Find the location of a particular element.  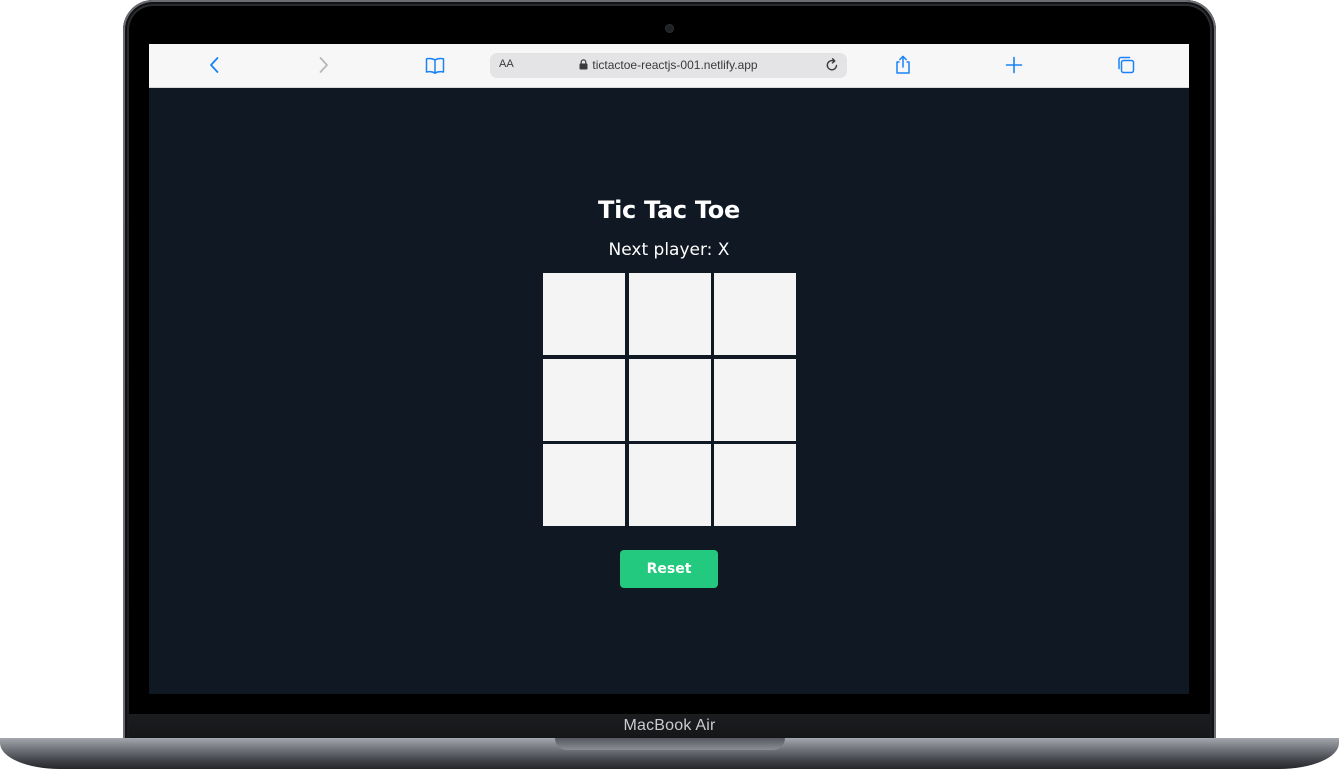

address-bar: AA tictactoe-reactjs-001.netlify.app is located at coordinates (668, 65).